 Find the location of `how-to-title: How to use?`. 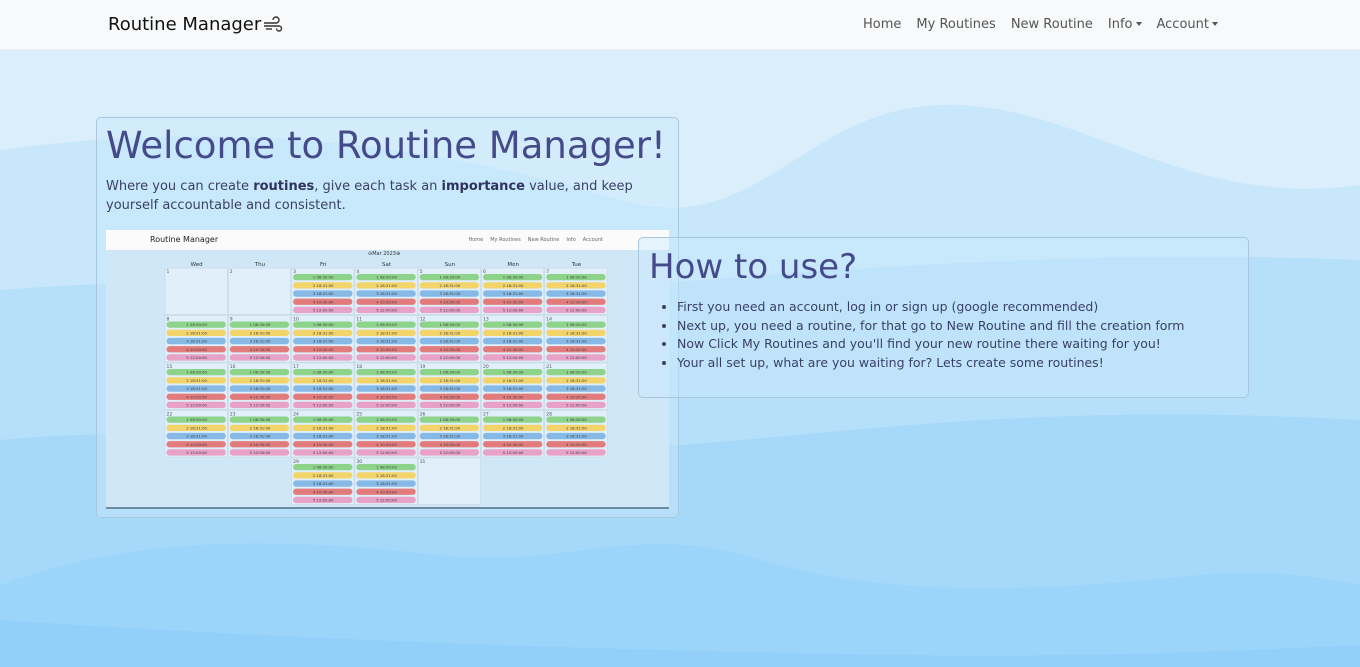

how-to-title: How to use? is located at coordinates (753, 267).